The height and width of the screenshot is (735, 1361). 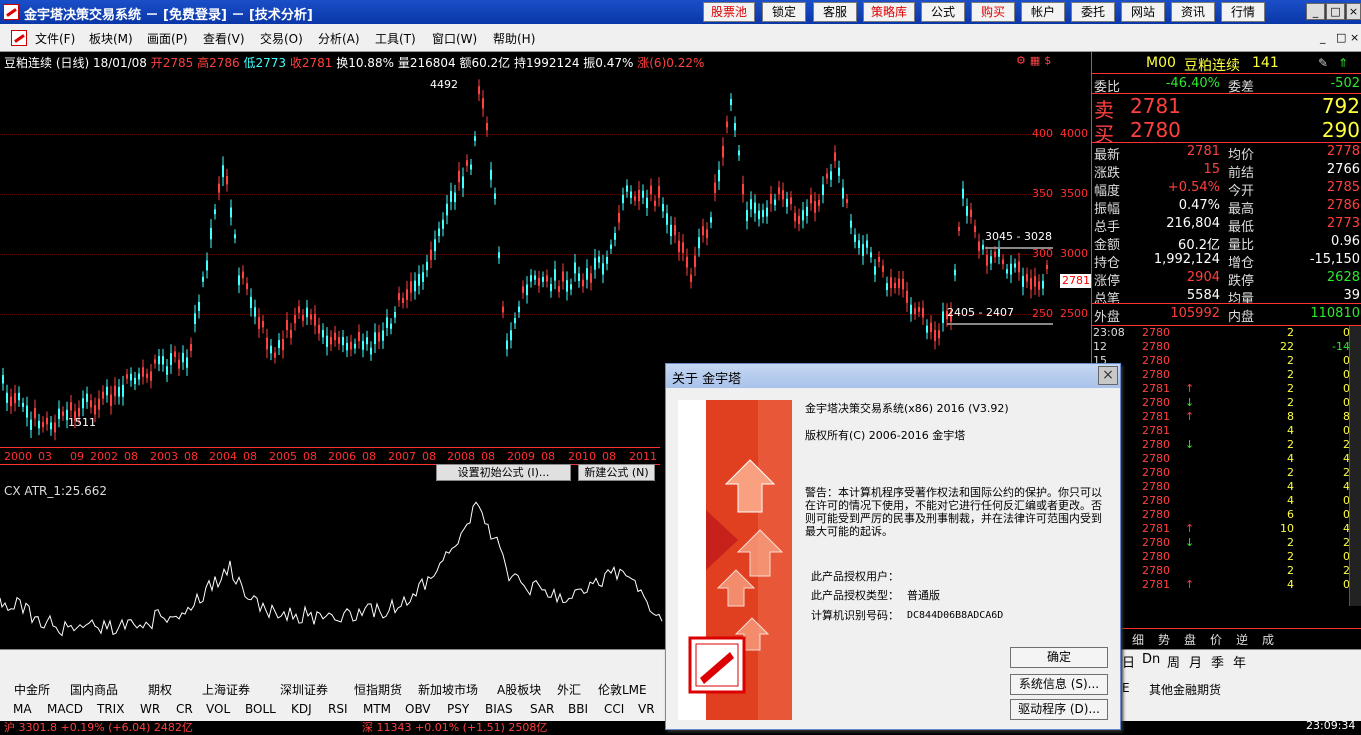 What do you see at coordinates (1173, 661) in the screenshot?
I see `period-week: 周` at bounding box center [1173, 661].